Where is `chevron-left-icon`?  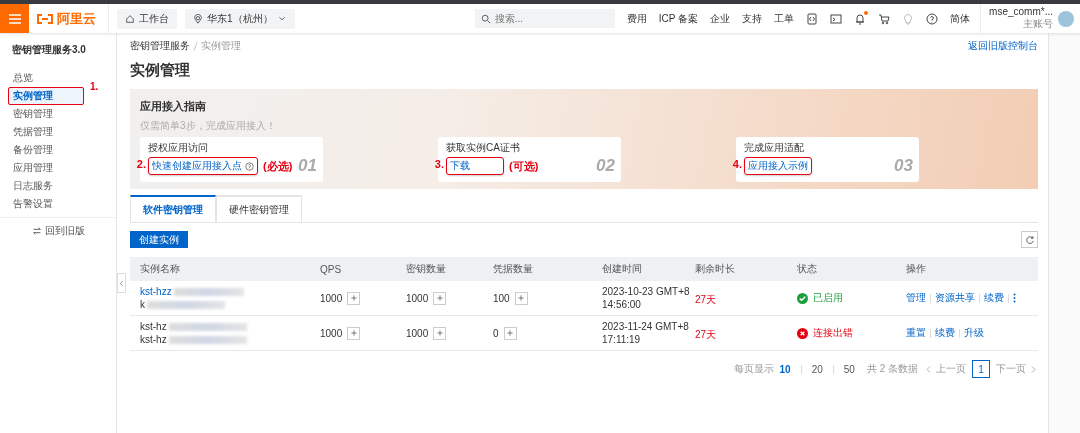
chevron-left-icon is located at coordinates (121, 283).